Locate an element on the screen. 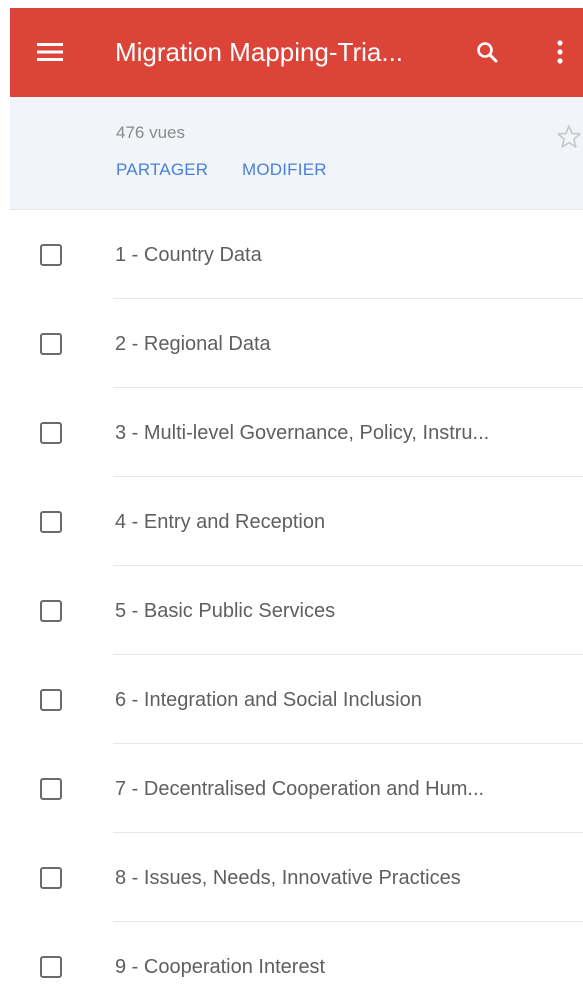  views-count: 476 vues is located at coordinates (150, 132).